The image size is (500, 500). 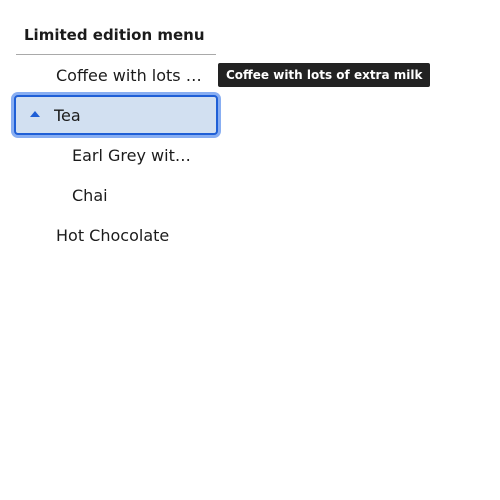 I want to click on tree-item-label: Coffee with lots of extra milk, so click(x=131, y=75).